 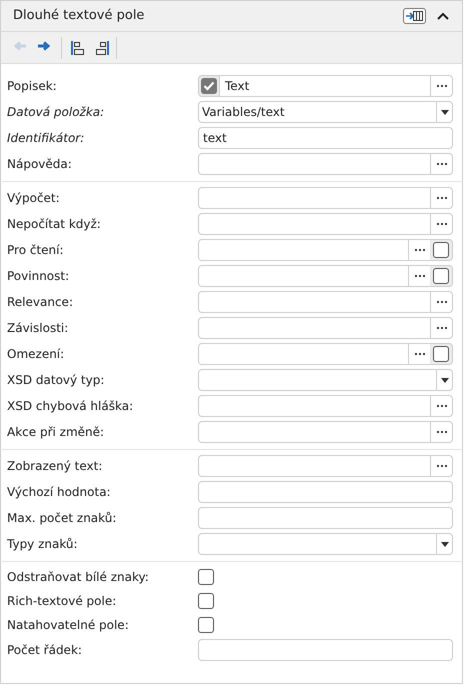 What do you see at coordinates (102, 47) in the screenshot?
I see `align-right-icon` at bounding box center [102, 47].